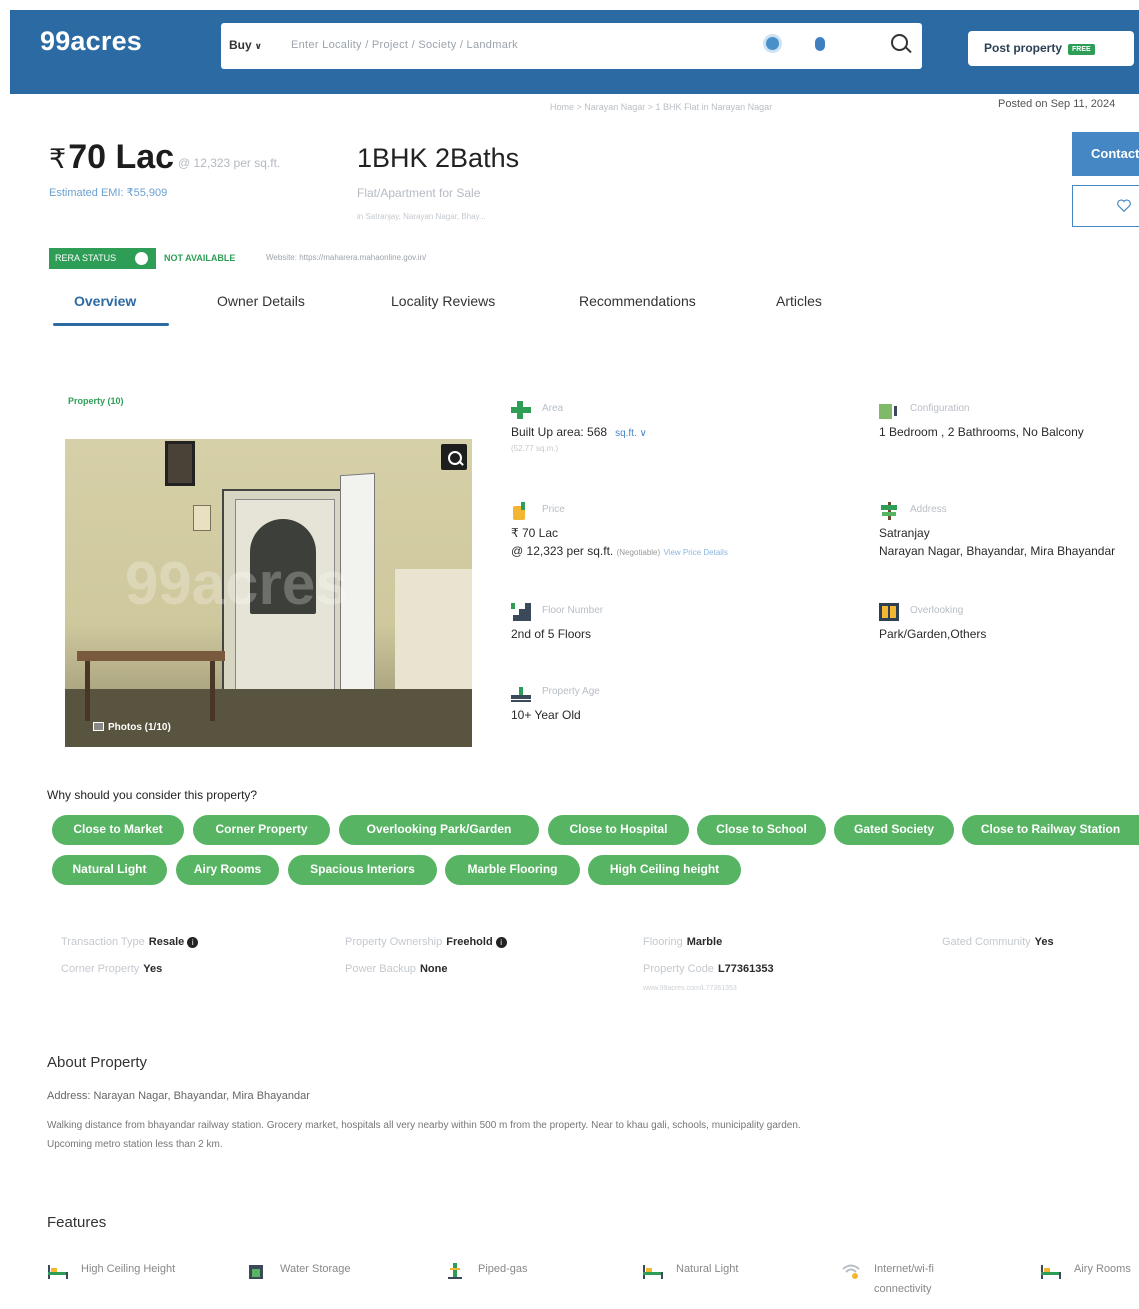  Describe the element at coordinates (1105, 206) in the screenshot. I see `shortlist-button` at that location.